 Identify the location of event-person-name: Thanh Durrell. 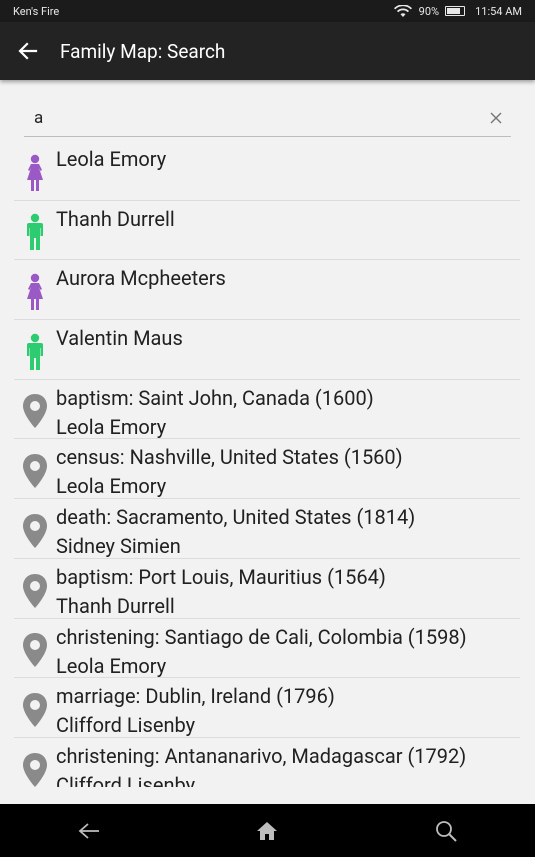
(115, 605).